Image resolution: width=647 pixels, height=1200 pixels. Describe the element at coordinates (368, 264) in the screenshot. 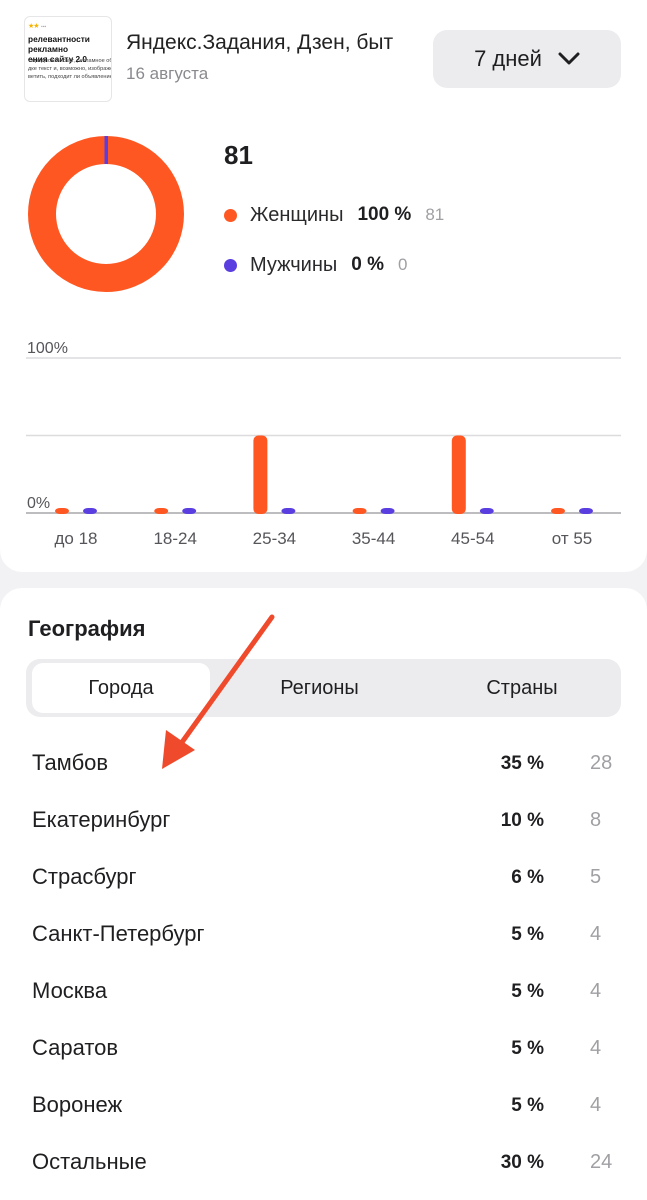

I see `legend-percent: 0 %` at that location.